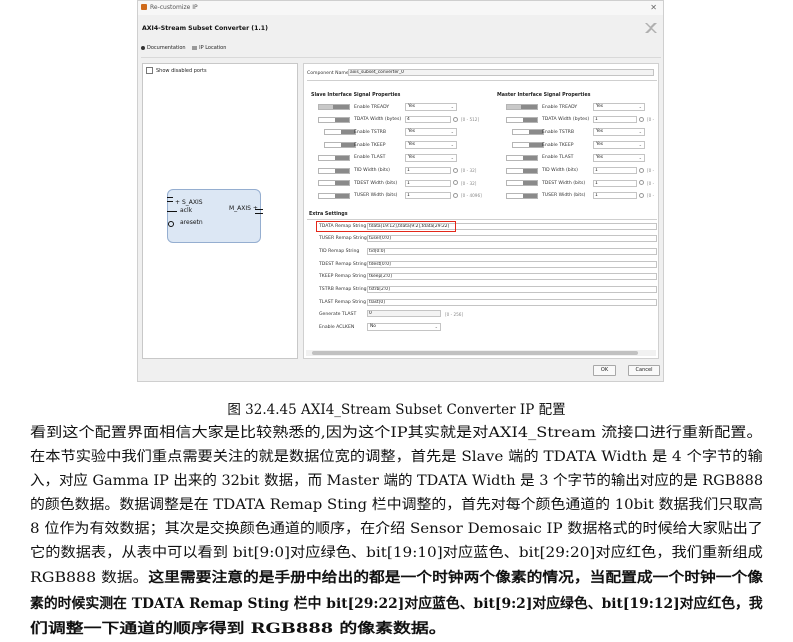 This screenshot has width=793, height=642. Describe the element at coordinates (370, 132) in the screenshot. I see `signal-label: Enable TSTRB` at that location.